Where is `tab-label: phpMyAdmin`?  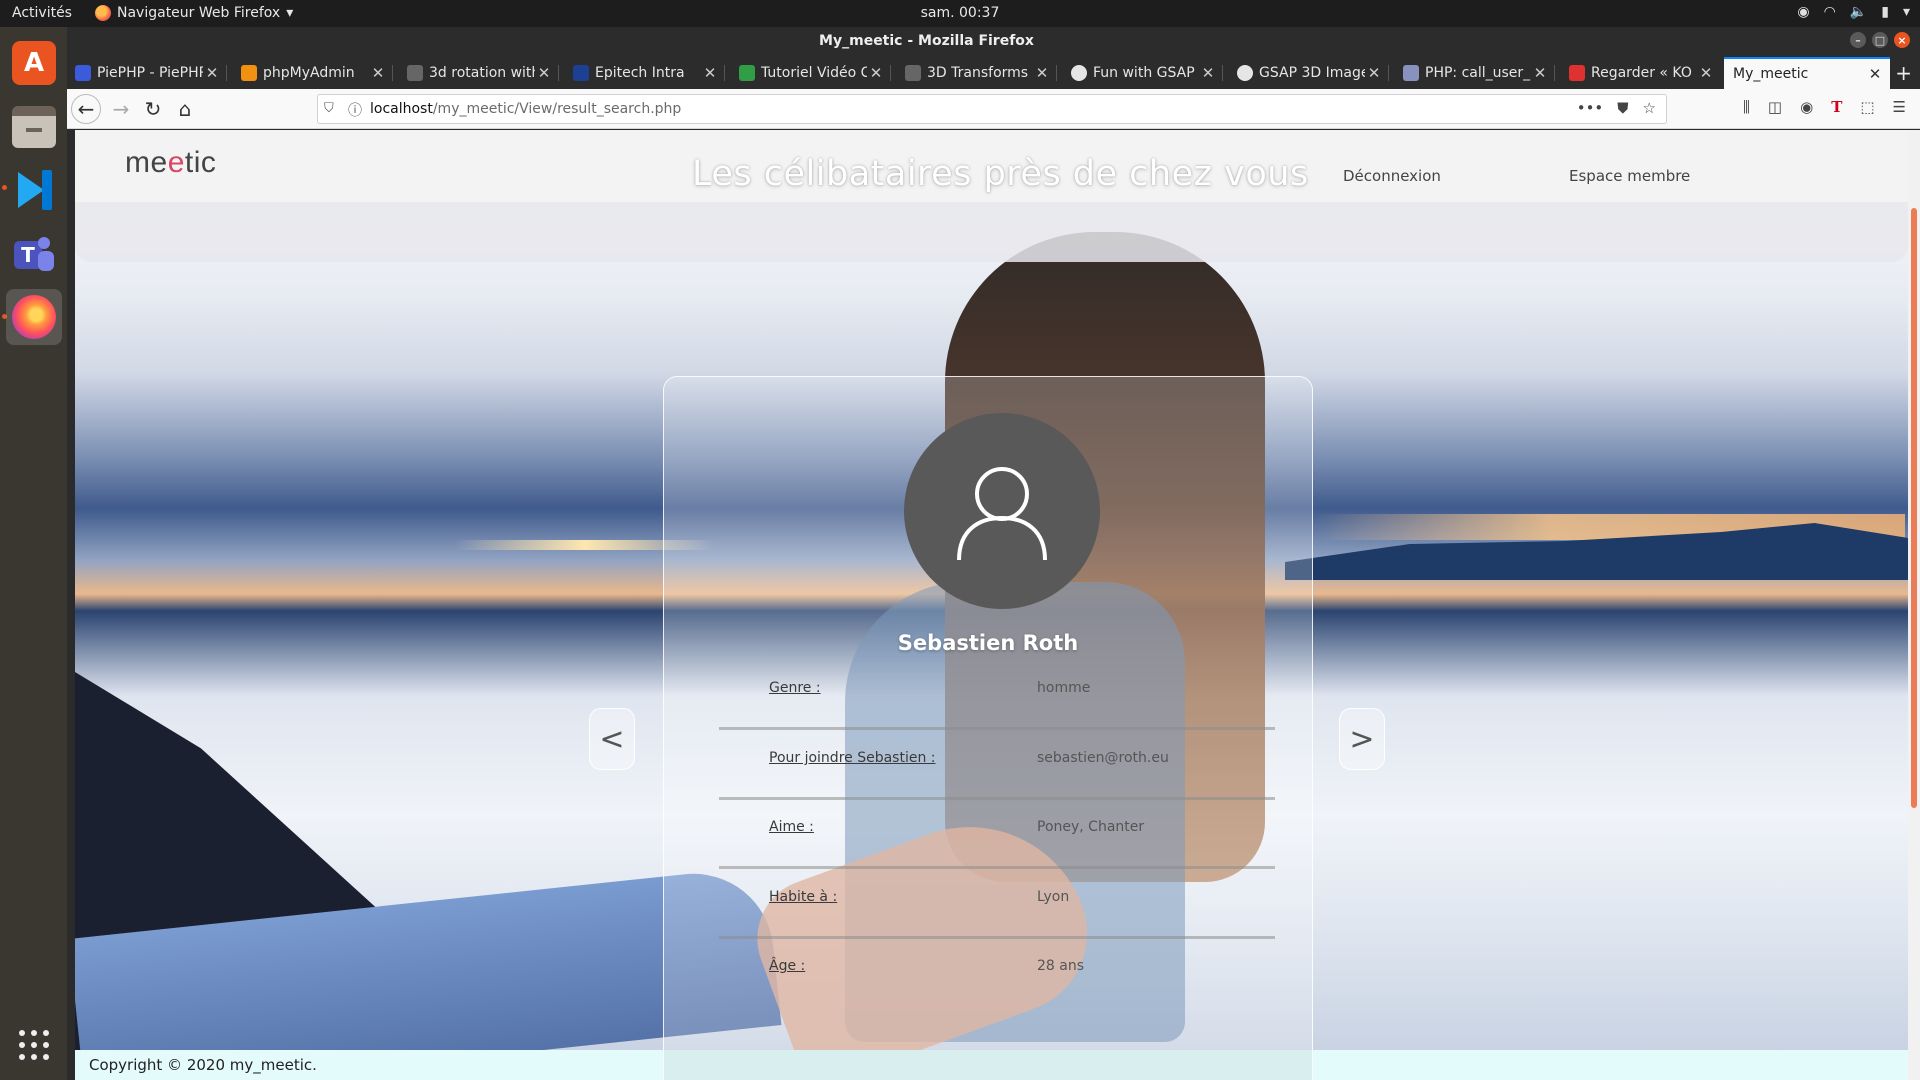
tab-label: phpMyAdmin is located at coordinates (309, 73).